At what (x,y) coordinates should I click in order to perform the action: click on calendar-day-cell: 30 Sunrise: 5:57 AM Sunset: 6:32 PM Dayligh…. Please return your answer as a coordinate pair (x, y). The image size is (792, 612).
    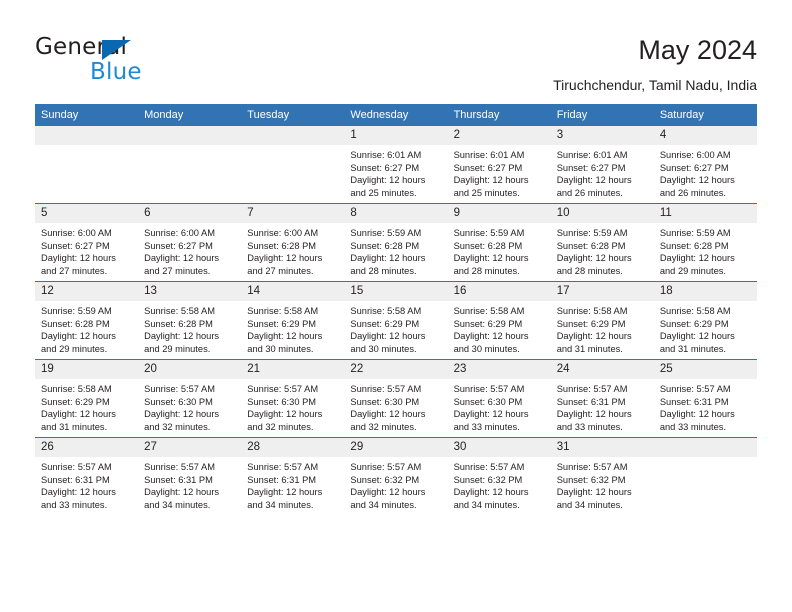
    Looking at the image, I should click on (499, 476).